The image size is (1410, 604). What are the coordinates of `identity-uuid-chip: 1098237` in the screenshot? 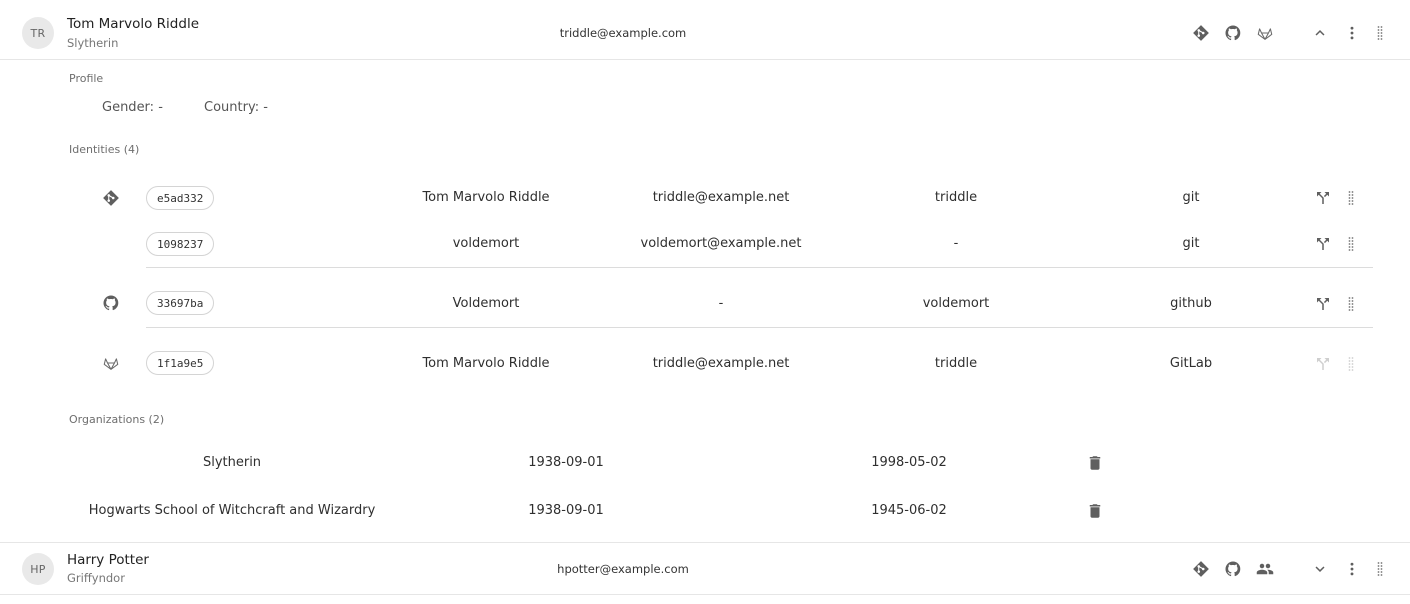 It's located at (180, 244).